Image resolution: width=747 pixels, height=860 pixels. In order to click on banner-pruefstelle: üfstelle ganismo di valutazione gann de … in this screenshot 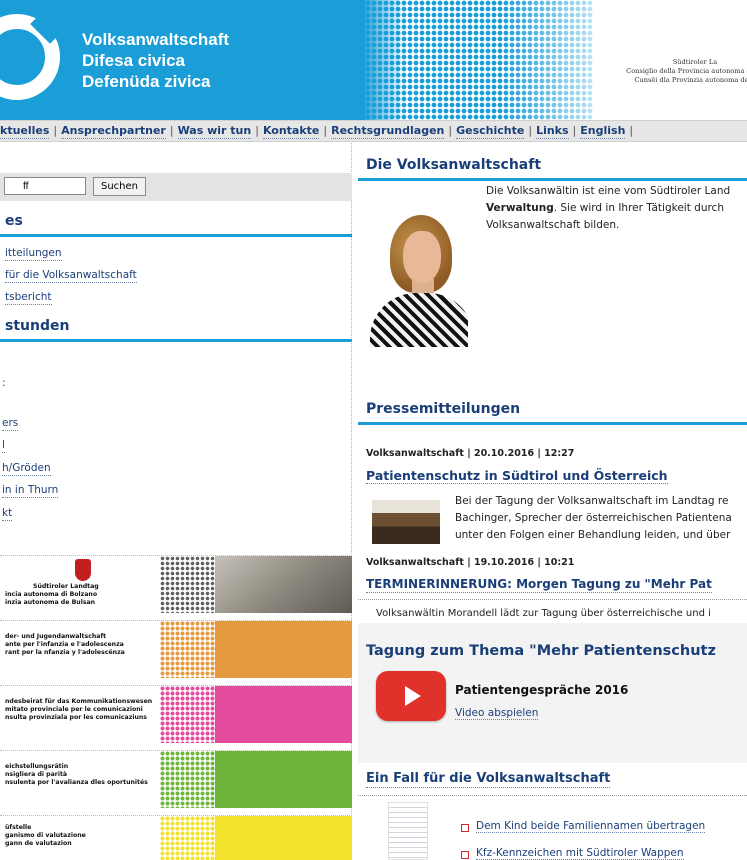, I will do `click(176, 837)`.